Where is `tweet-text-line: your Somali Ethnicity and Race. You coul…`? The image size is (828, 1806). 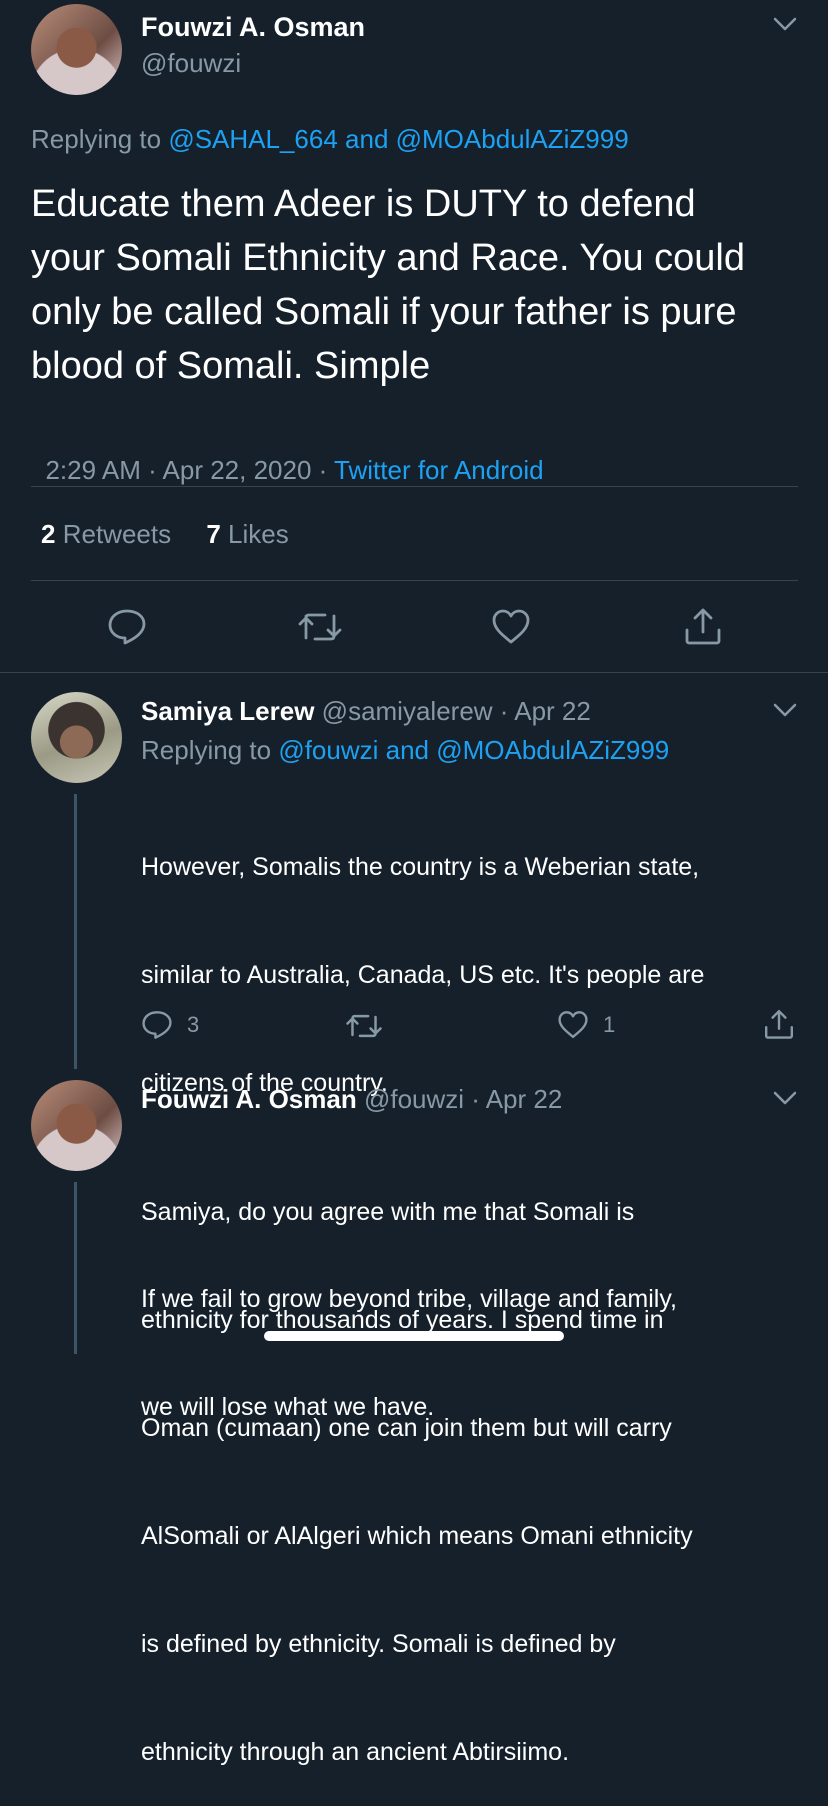
tweet-text-line: your Somali Ethnicity and Race. You coul… is located at coordinates (388, 258).